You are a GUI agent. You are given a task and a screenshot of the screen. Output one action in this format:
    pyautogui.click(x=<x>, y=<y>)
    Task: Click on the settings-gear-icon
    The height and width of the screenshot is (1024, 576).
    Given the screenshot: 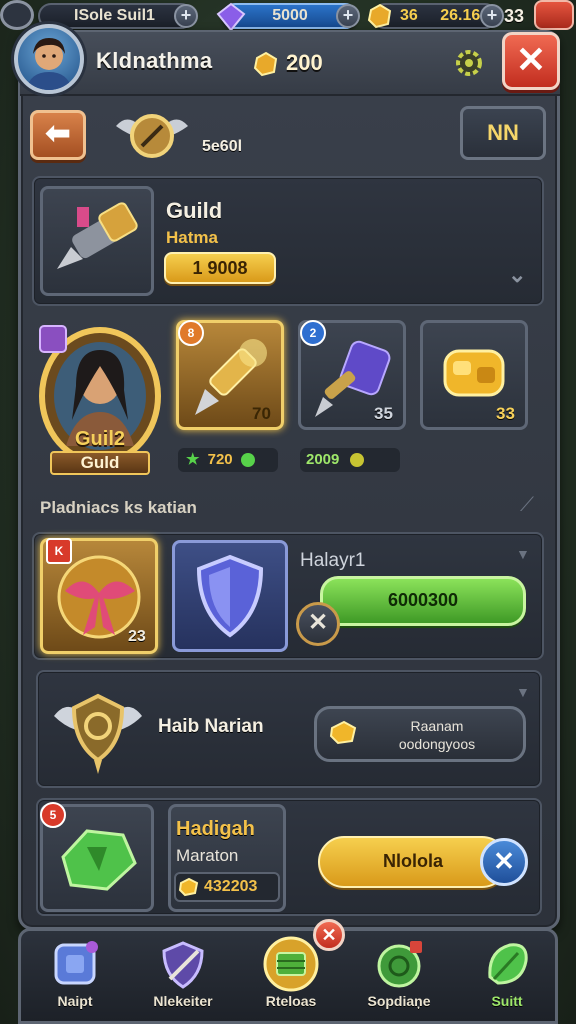 What is the action you would take?
    pyautogui.click(x=469, y=63)
    